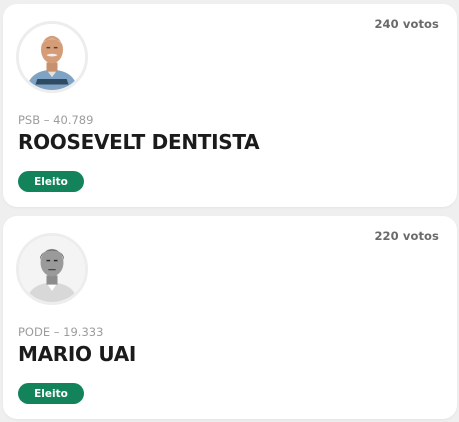 The image size is (459, 422). I want to click on candidate-name: ROOSEVELT DENTISTA, so click(139, 142).